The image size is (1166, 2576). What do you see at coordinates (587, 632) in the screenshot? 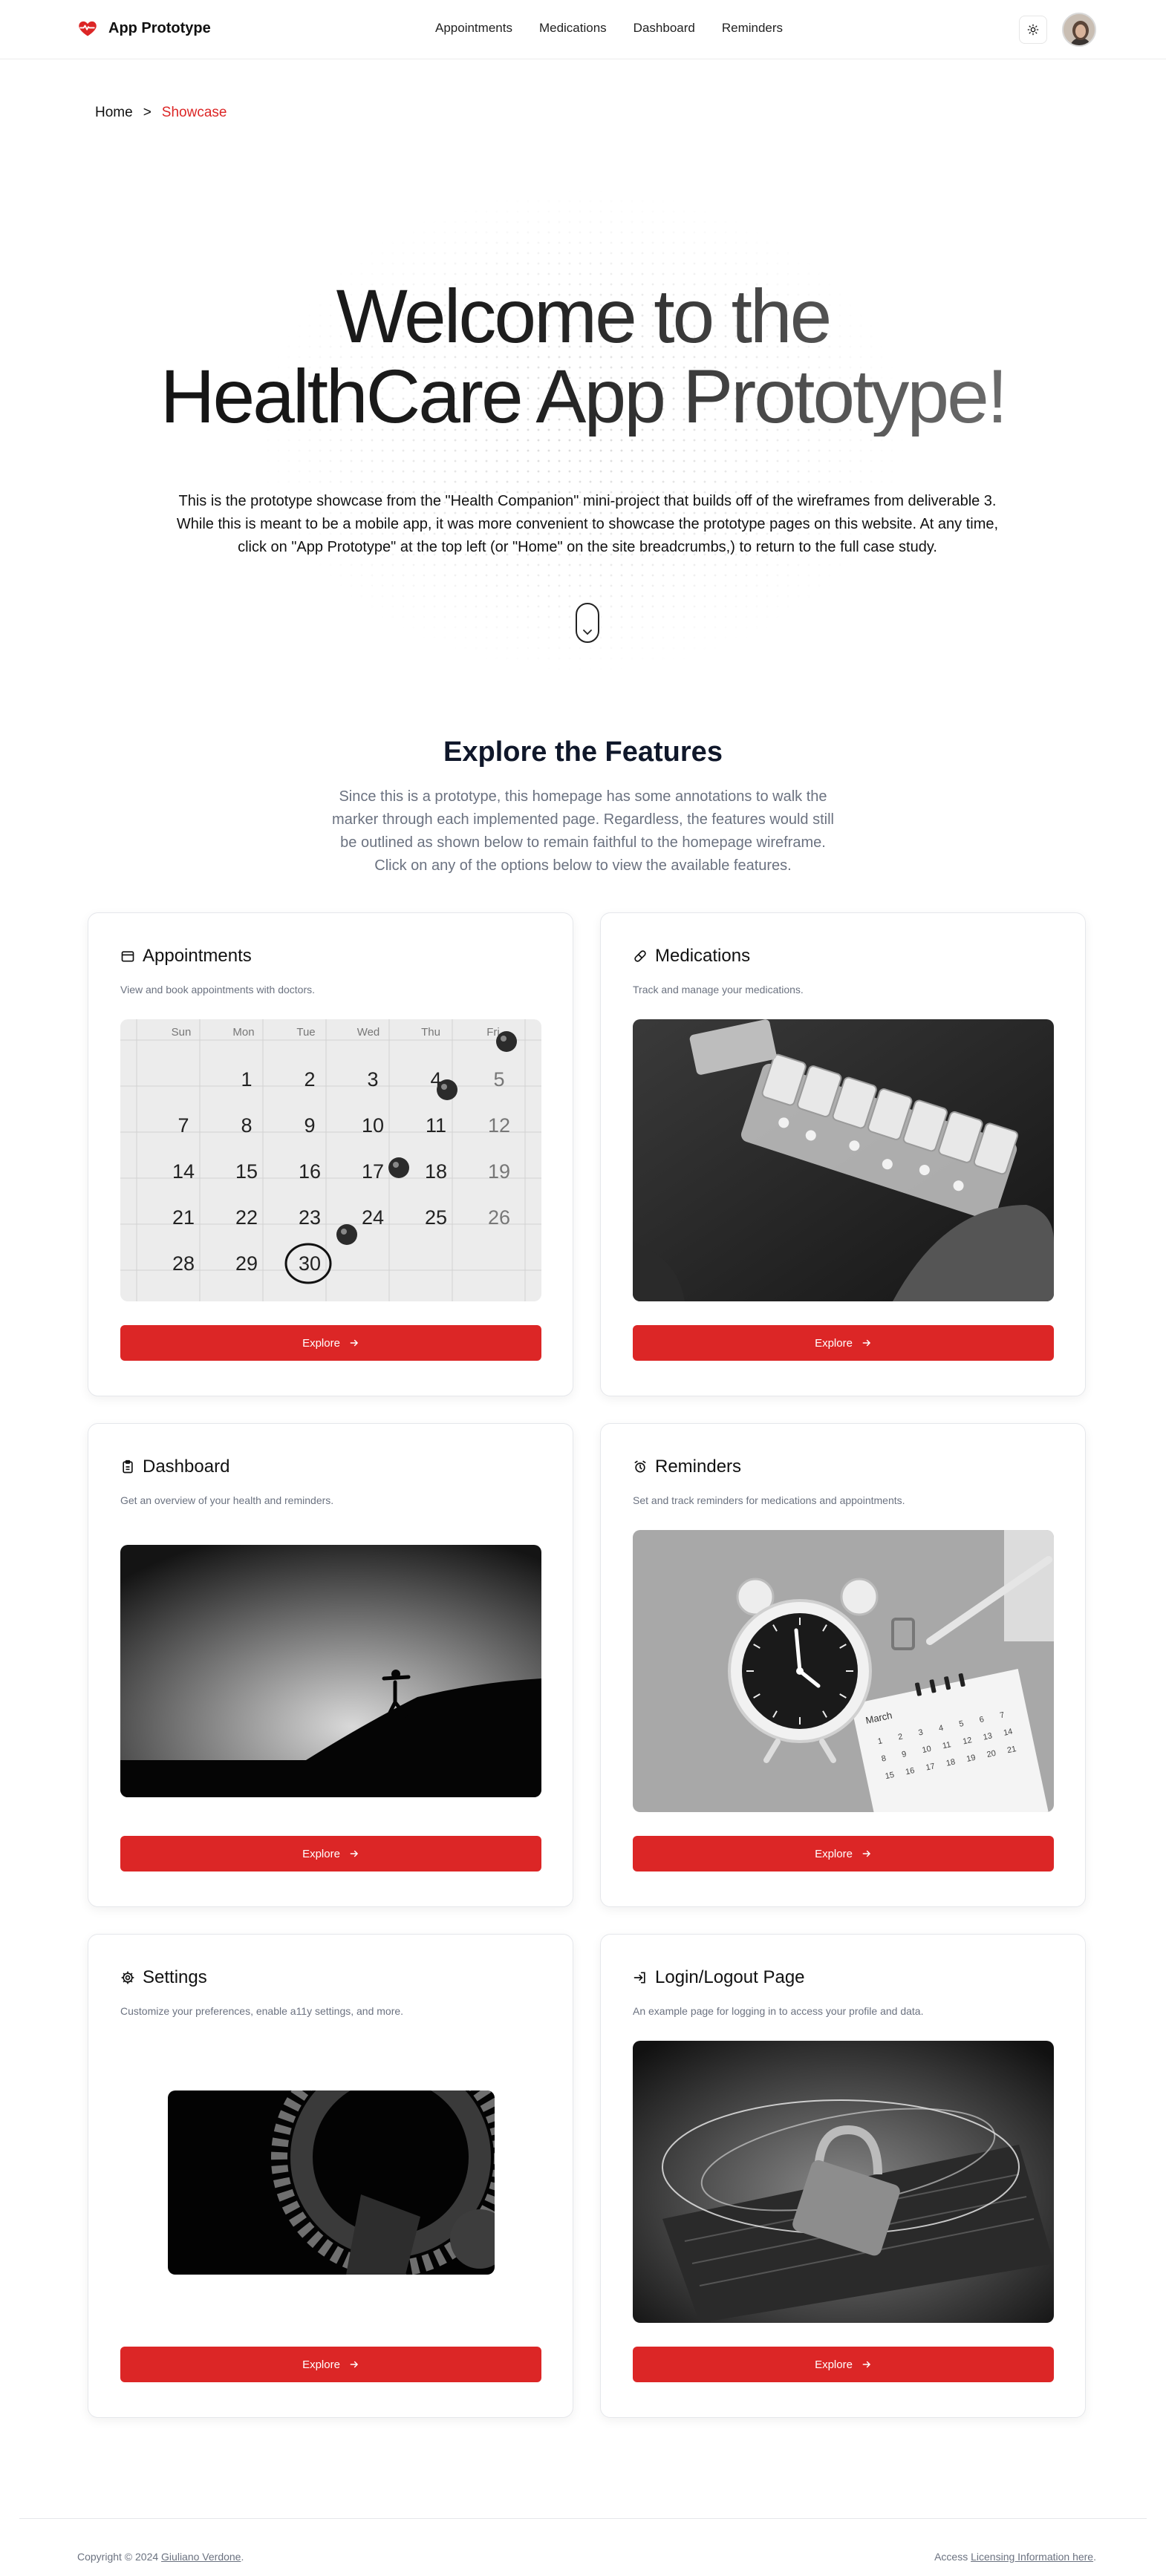
I see `chevron-down-icon` at bounding box center [587, 632].